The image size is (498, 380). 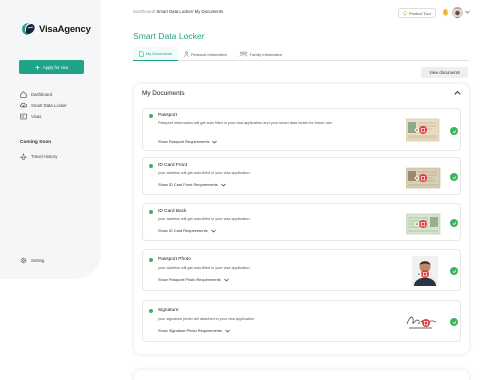 I want to click on show-requirements-button: Show Passport Photo Requirements, so click(x=193, y=279).